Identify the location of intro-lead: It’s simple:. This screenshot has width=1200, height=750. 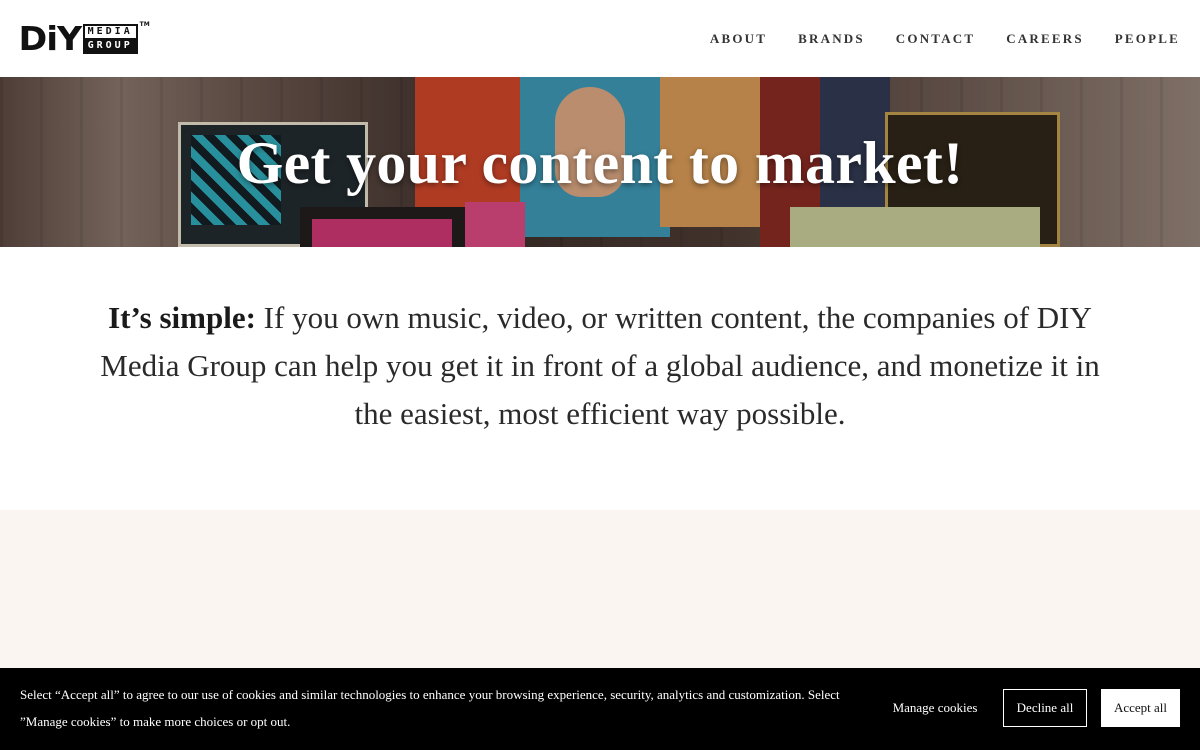
(182, 317).